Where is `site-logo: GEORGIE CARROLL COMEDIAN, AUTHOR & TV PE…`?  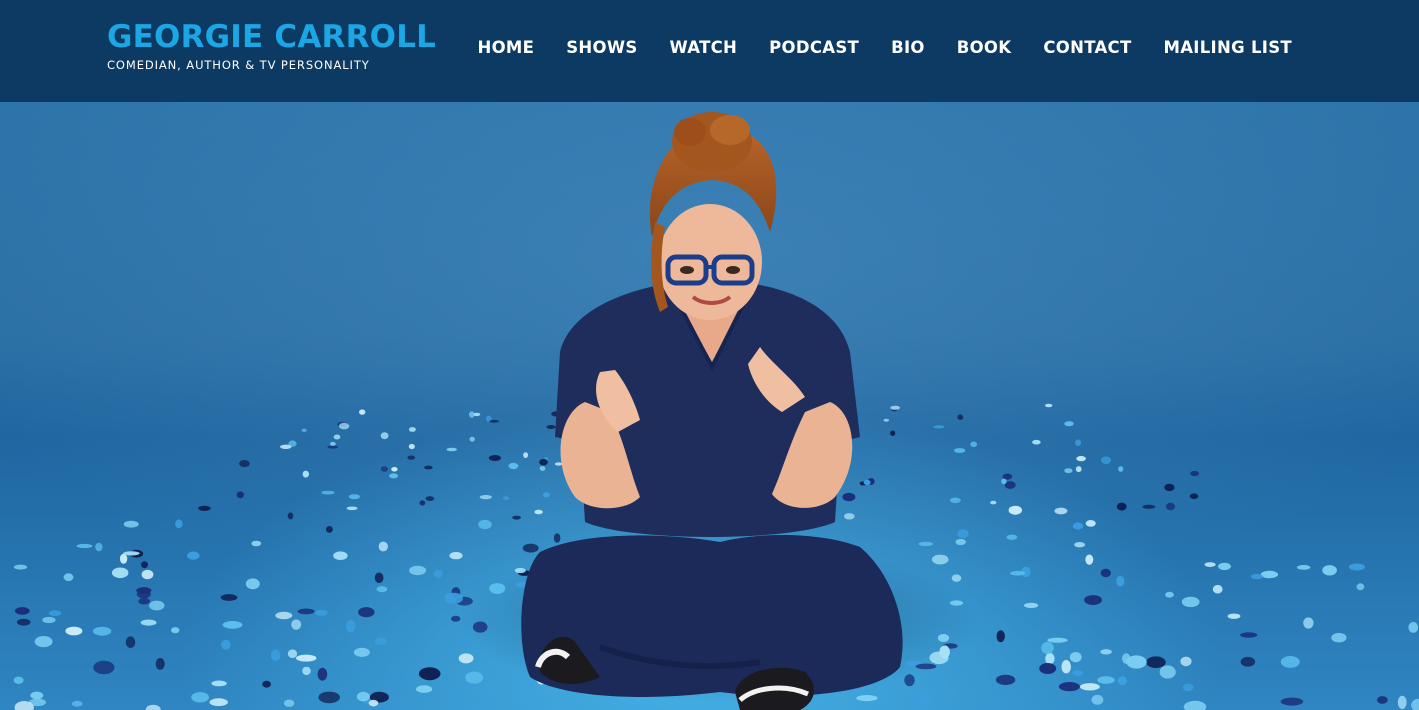
site-logo: GEORGIE CARROLL COMEDIAN, AUTHOR & TV PE… is located at coordinates (271, 45).